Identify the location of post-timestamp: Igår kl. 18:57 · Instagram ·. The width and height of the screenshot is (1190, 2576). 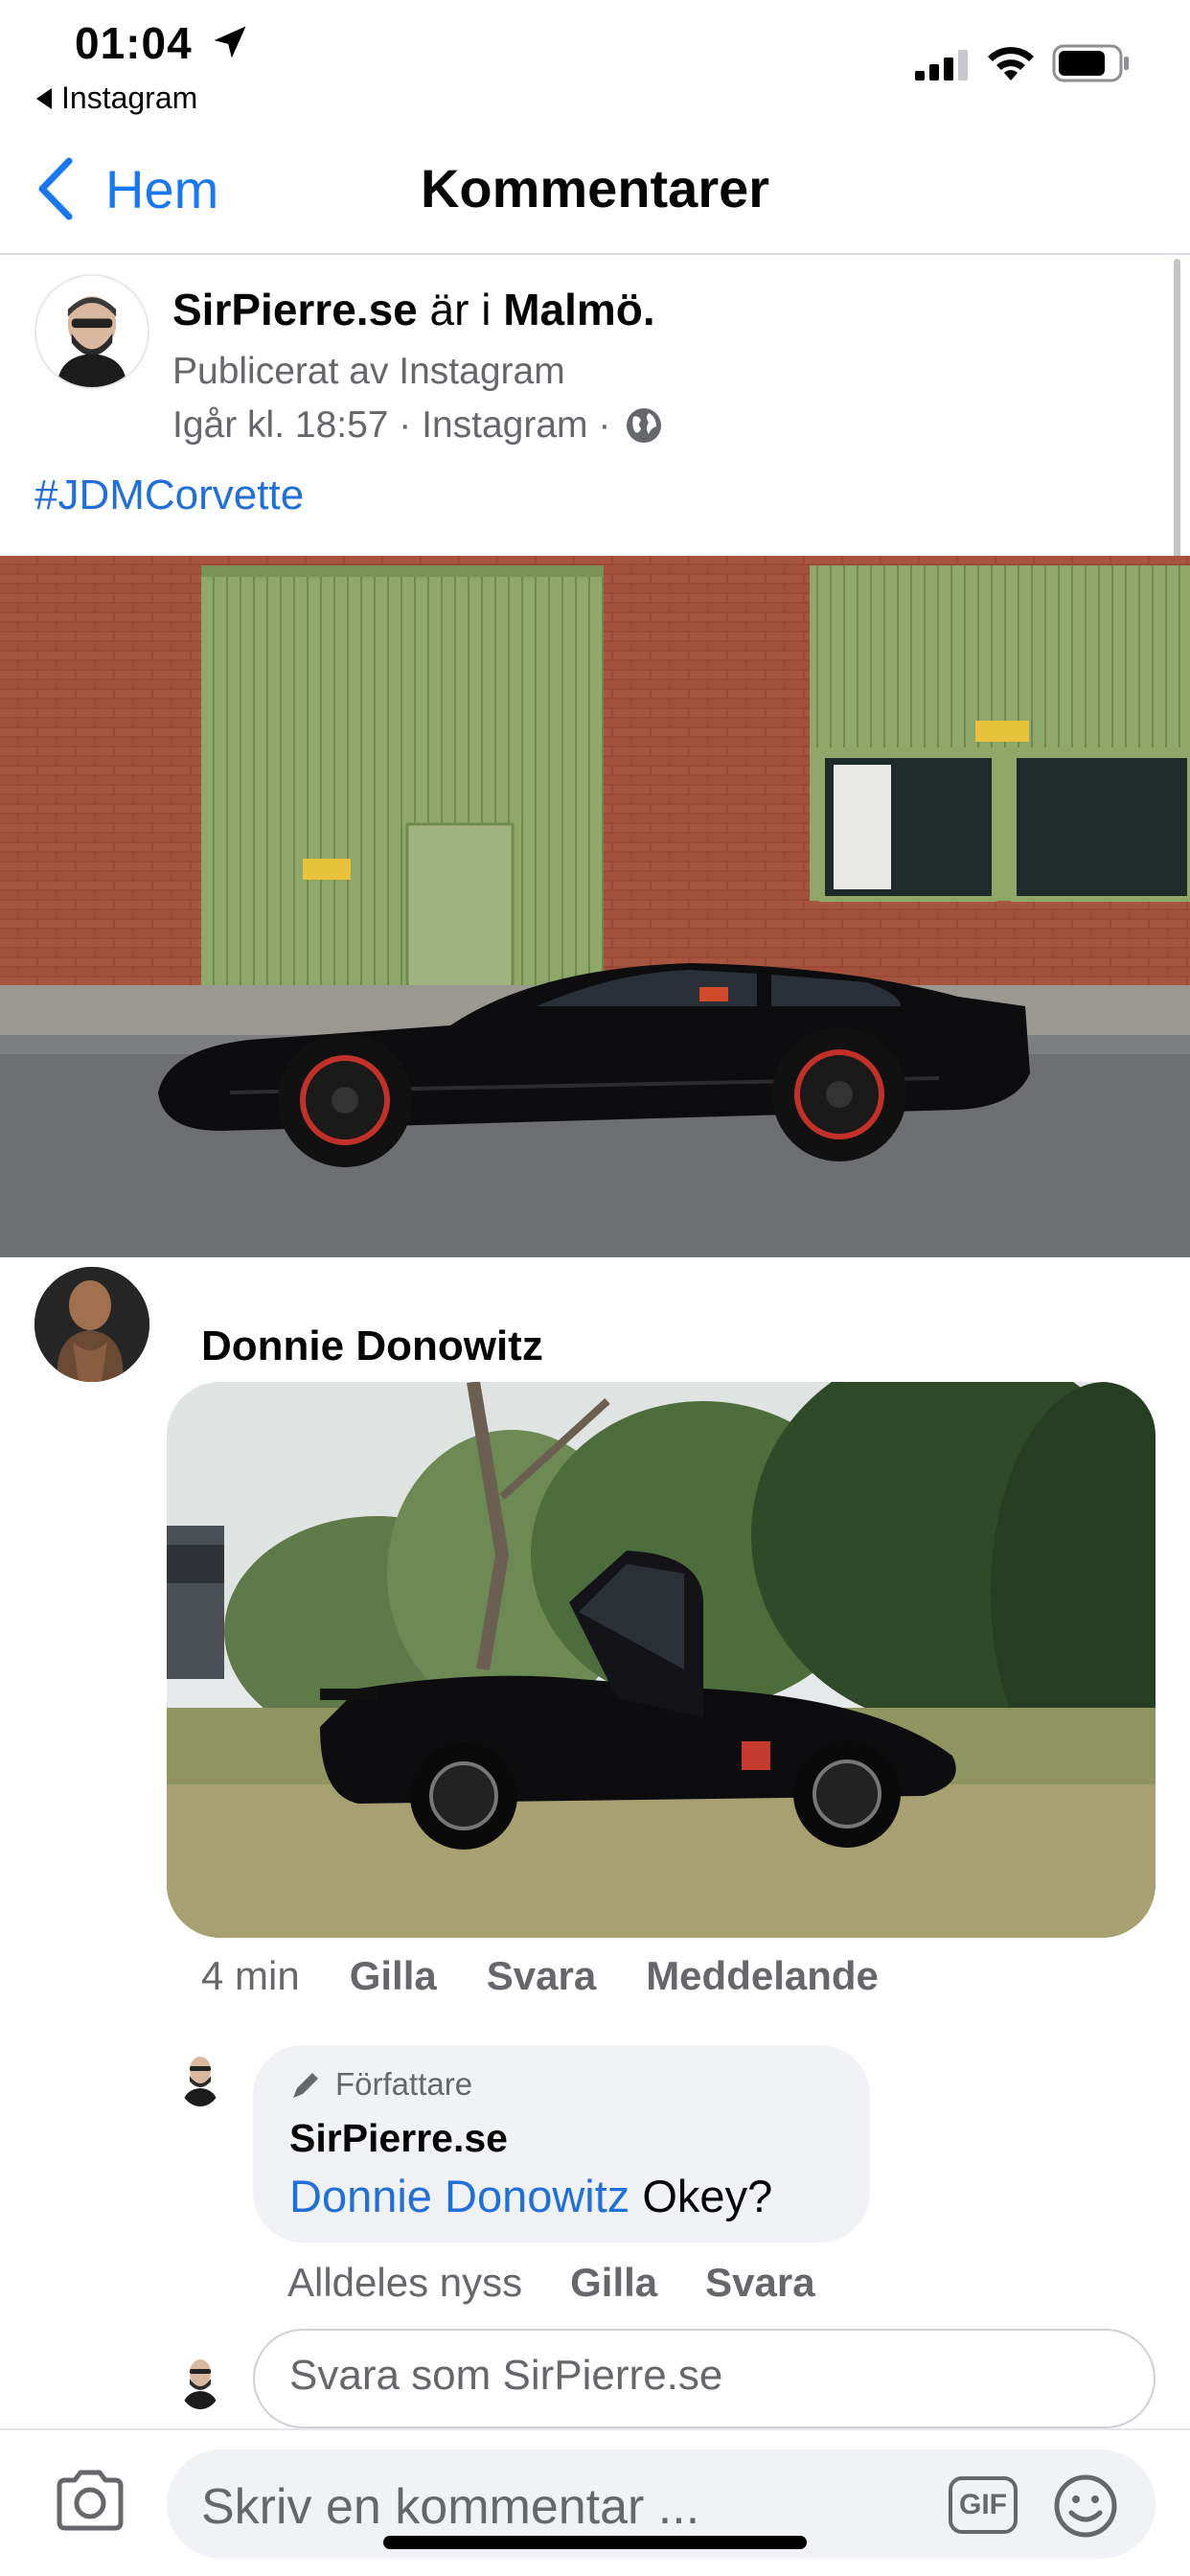
(391, 425).